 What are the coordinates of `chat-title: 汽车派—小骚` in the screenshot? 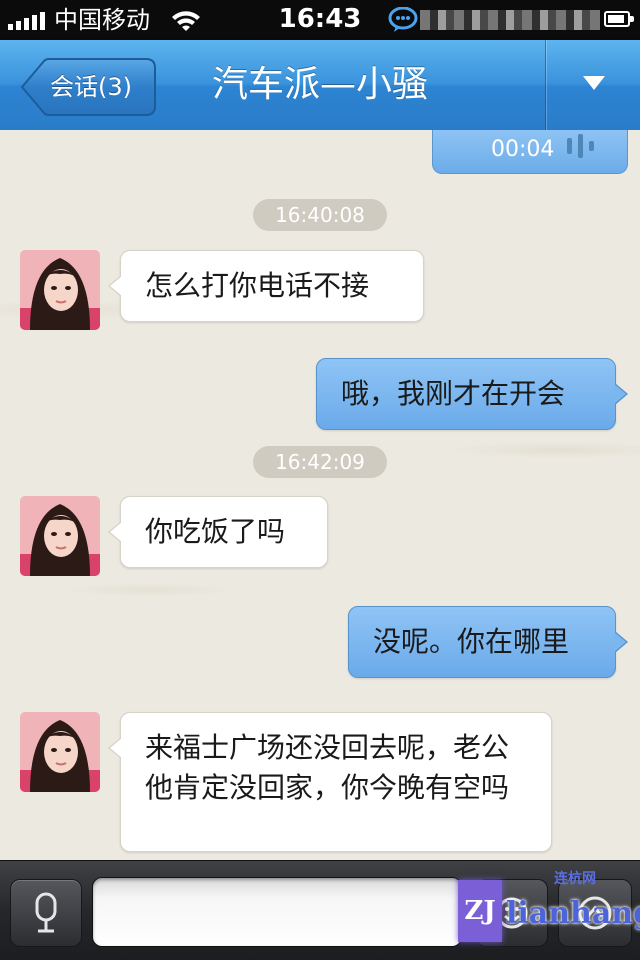 It's located at (319, 84).